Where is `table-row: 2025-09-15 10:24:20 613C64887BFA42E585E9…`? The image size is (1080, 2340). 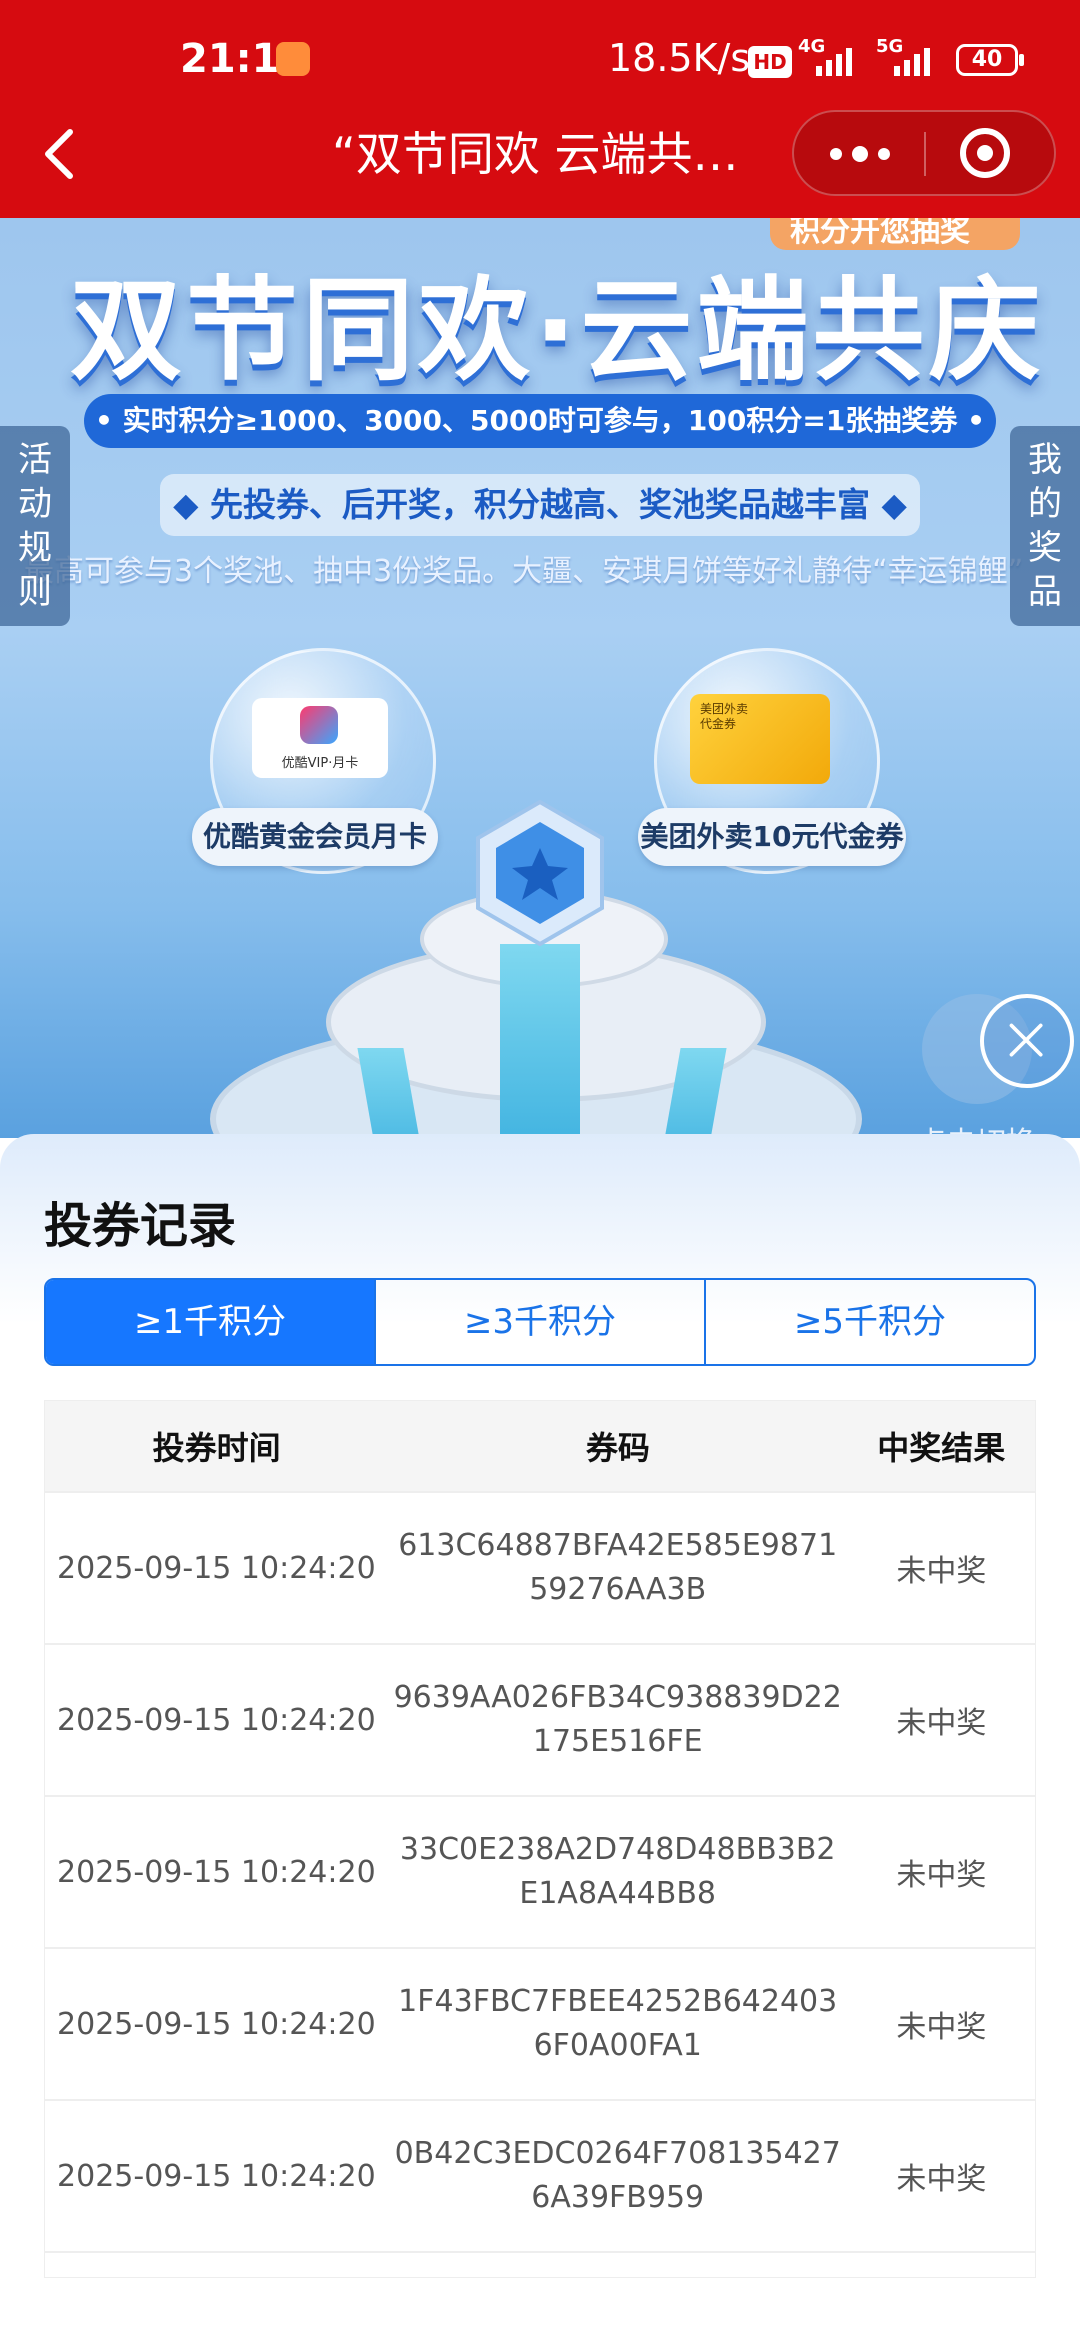
table-row: 2025-09-15 10:24:20 613C64887BFA42E585E9… is located at coordinates (540, 1567).